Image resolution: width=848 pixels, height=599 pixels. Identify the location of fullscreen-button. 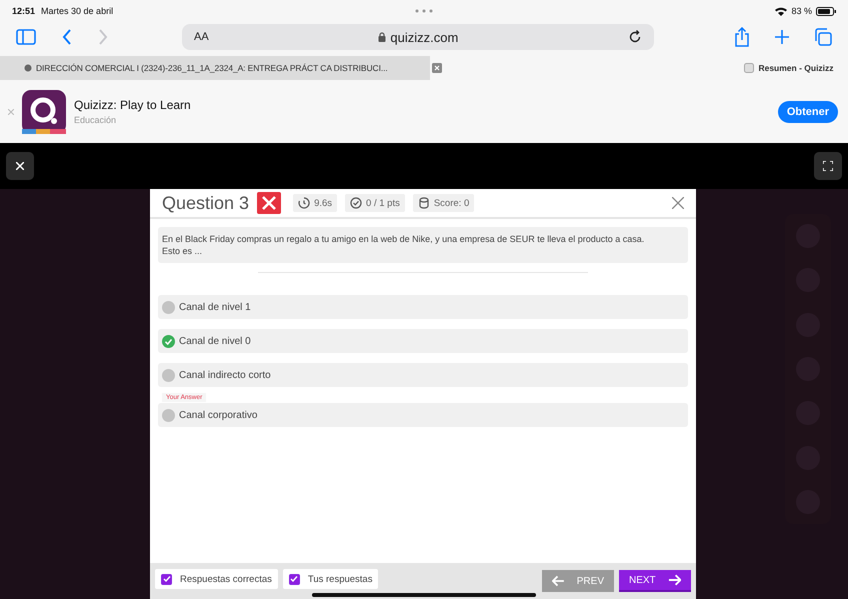
(828, 166).